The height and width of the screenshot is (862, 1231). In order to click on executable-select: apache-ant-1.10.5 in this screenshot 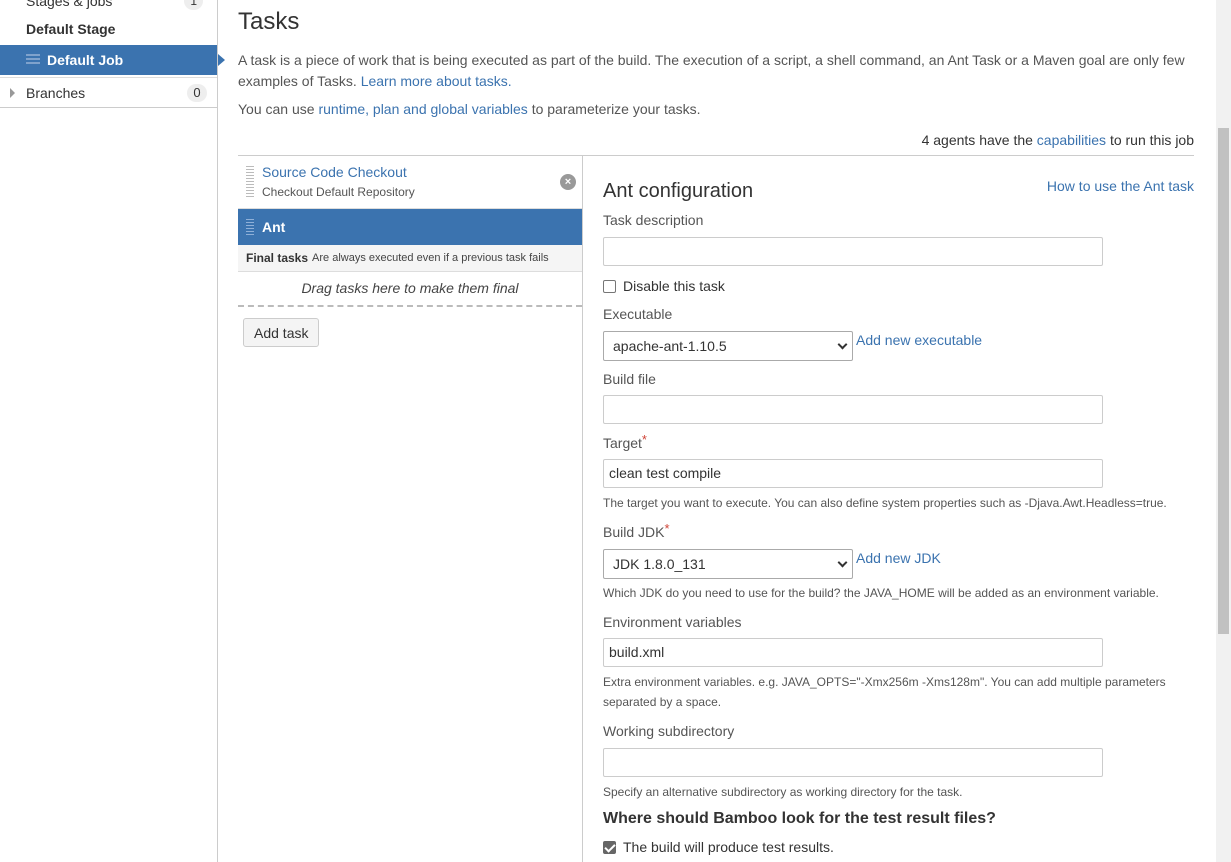, I will do `click(728, 346)`.